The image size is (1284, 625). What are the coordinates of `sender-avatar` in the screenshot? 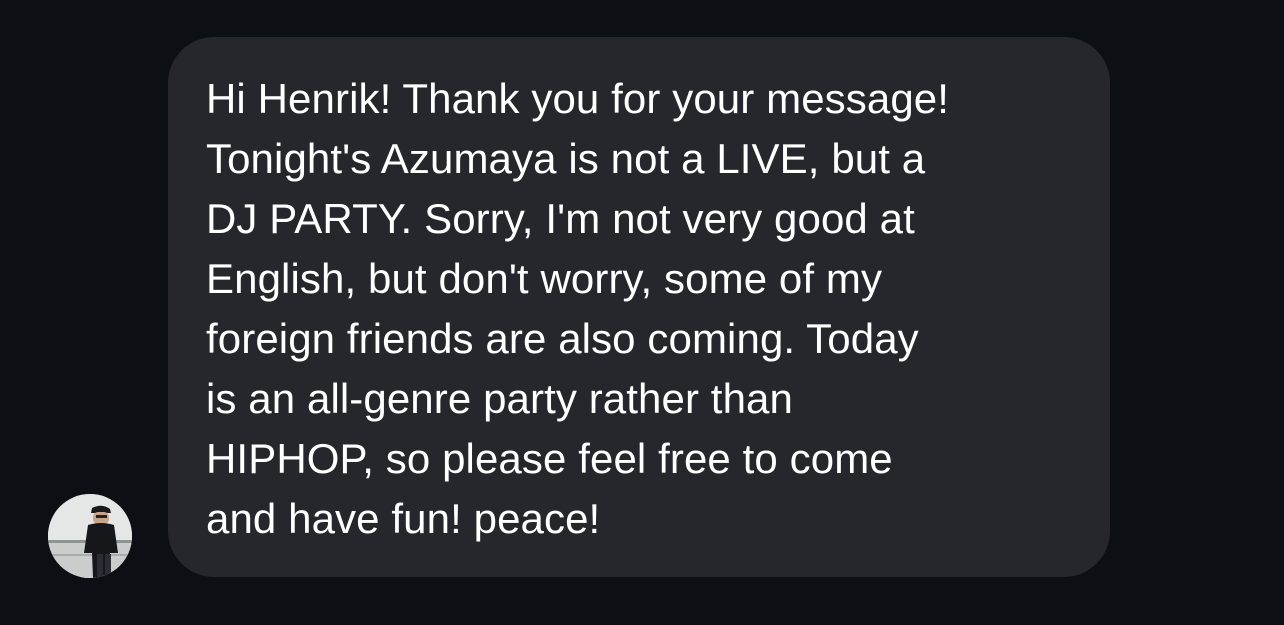 It's located at (90, 536).